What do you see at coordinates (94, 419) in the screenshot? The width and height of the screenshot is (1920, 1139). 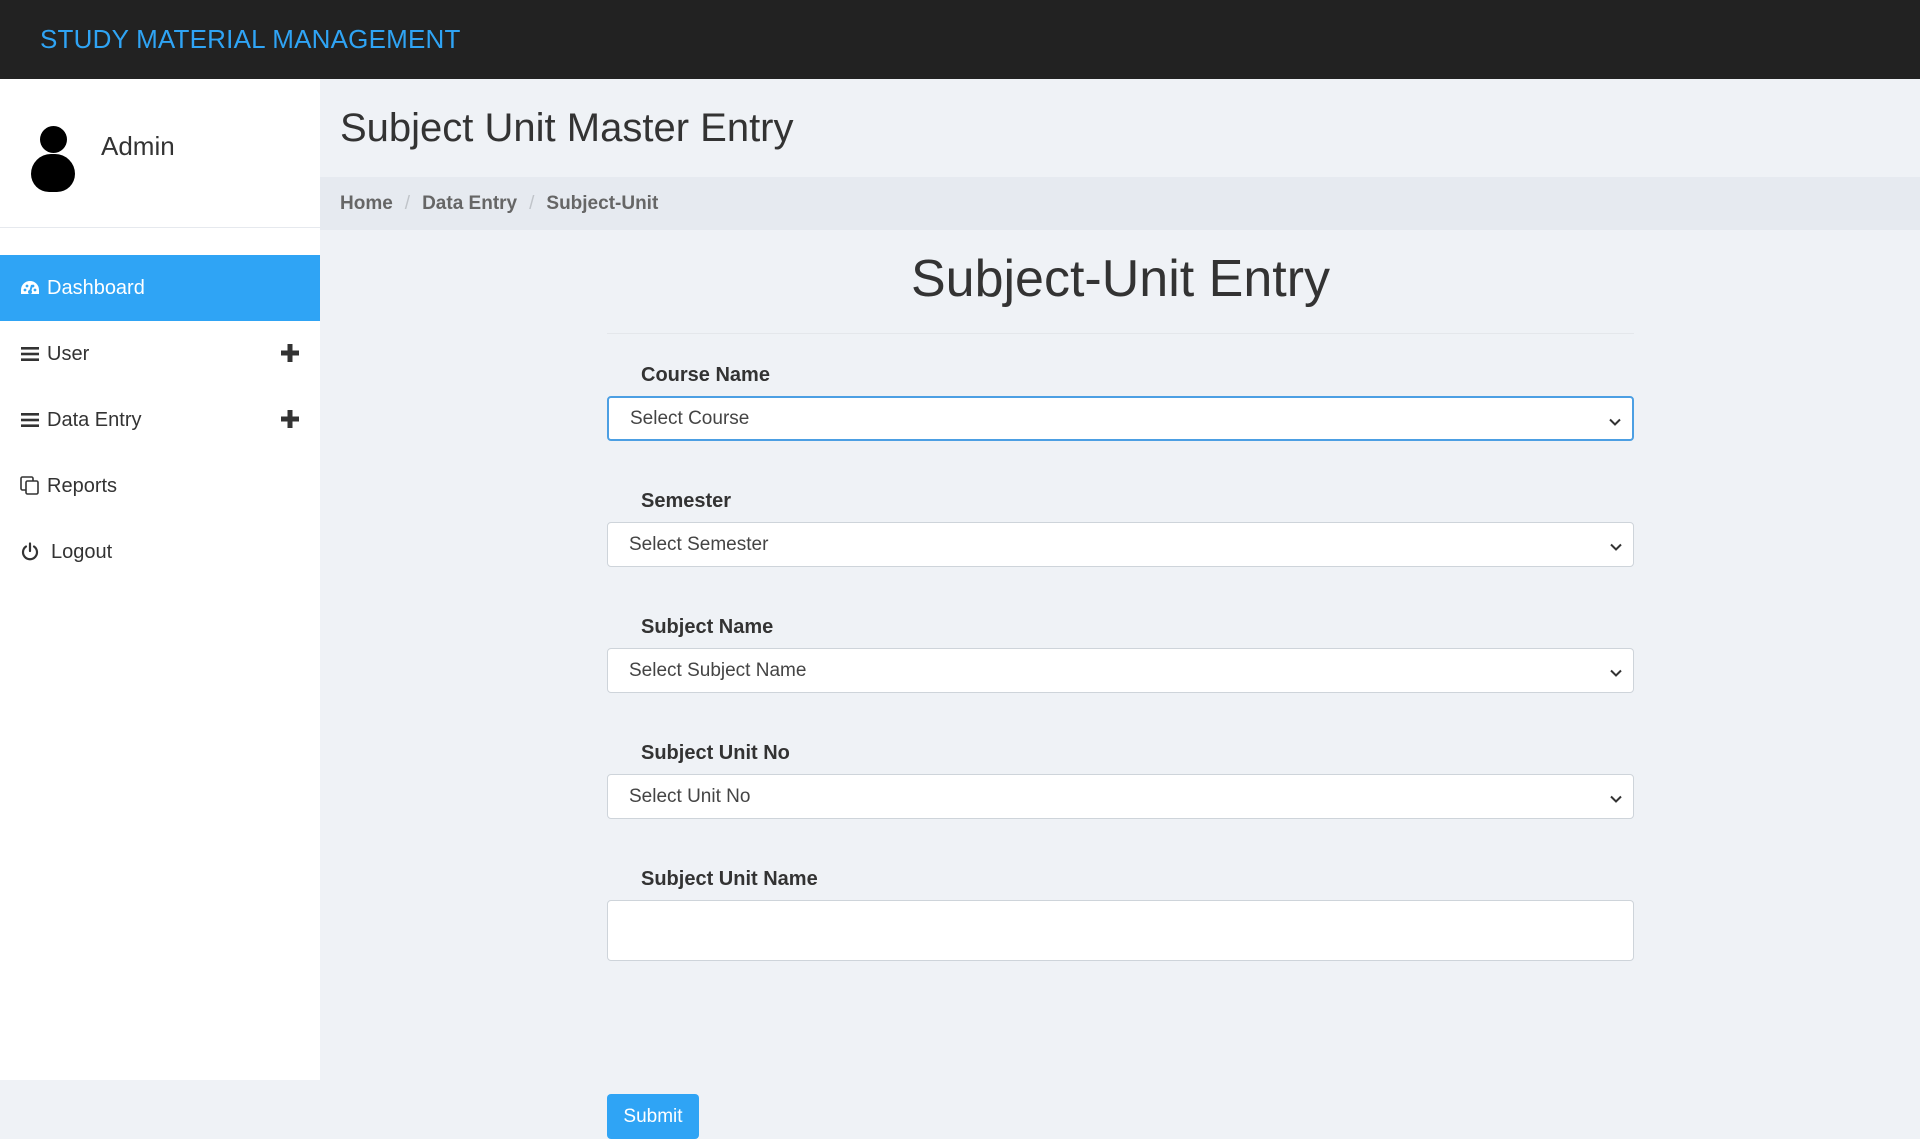 I see `sidebar-item-label: Data Entry` at bounding box center [94, 419].